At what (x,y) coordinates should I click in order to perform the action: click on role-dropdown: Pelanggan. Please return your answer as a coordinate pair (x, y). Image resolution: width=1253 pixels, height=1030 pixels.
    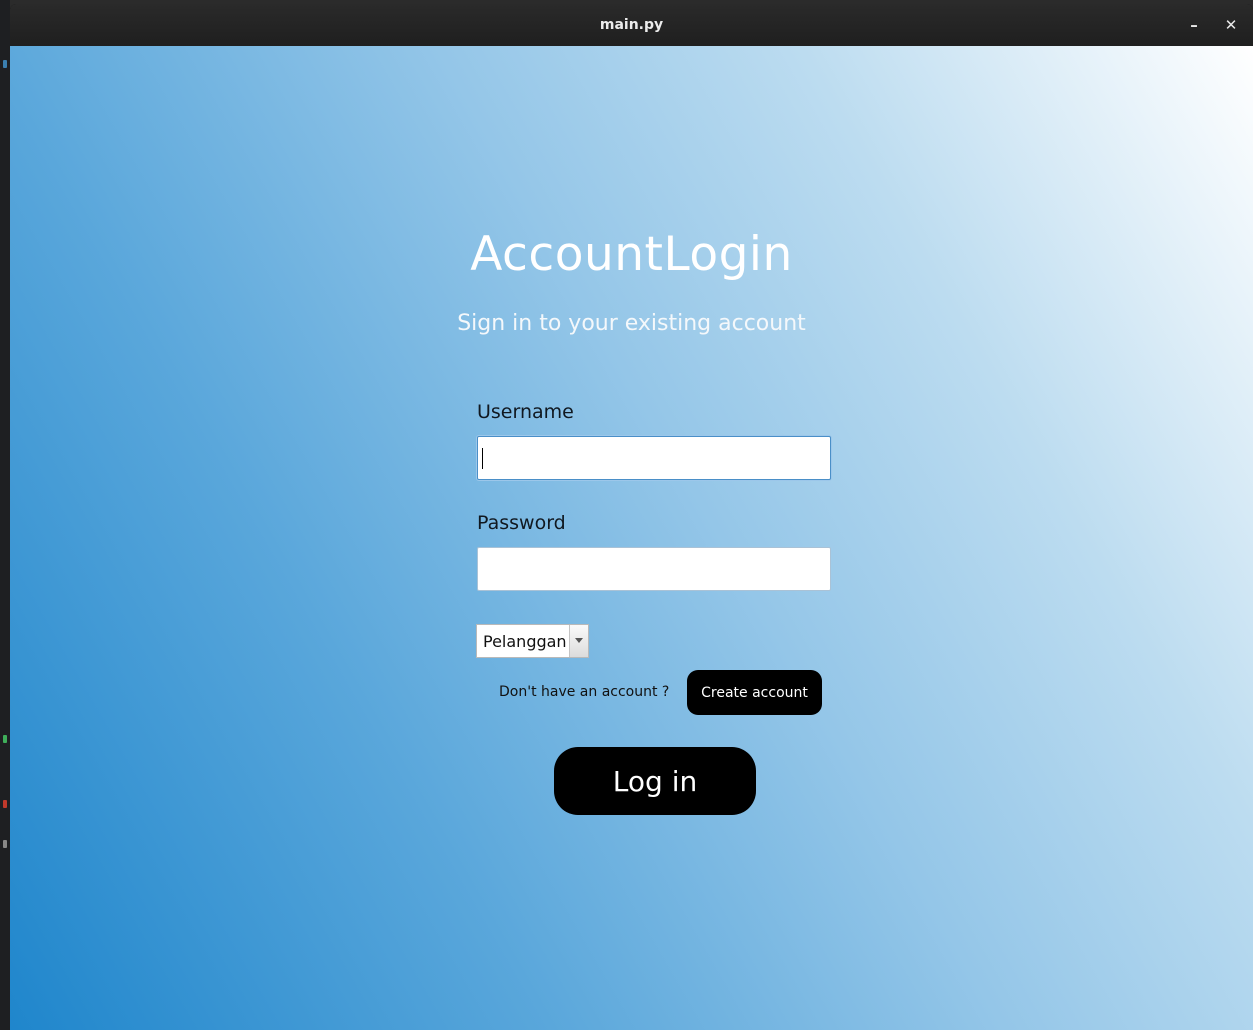
    Looking at the image, I should click on (532, 641).